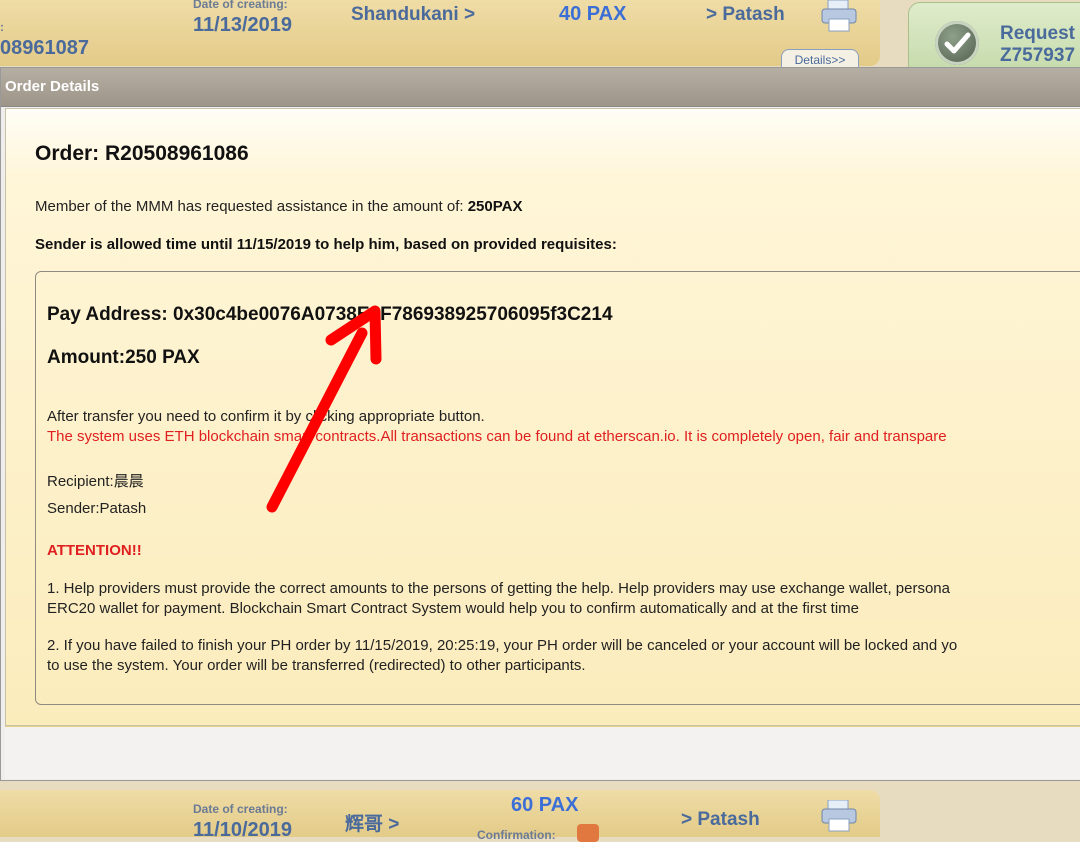  Describe the element at coordinates (542, 752) in the screenshot. I see `dialog-footer` at that location.